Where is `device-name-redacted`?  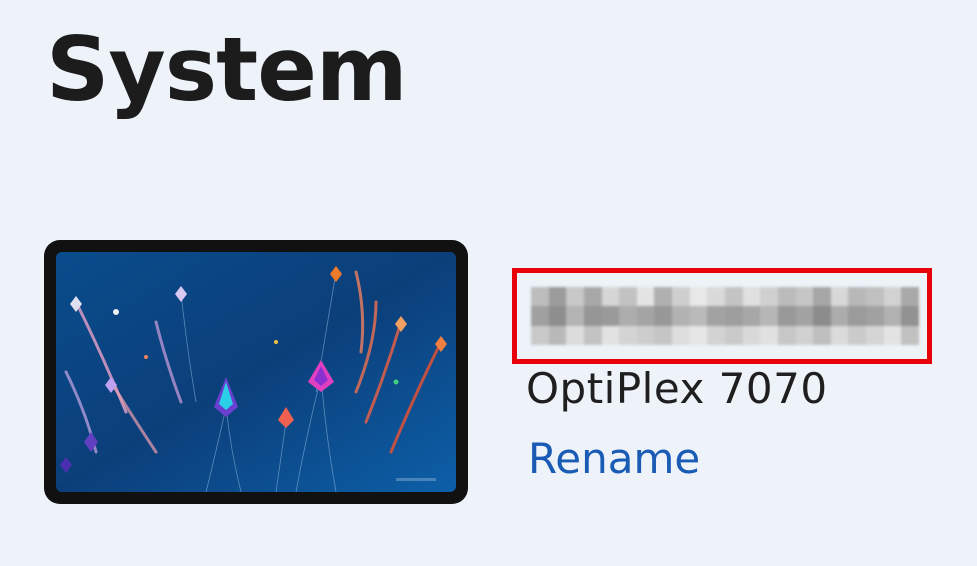
device-name-redacted is located at coordinates (722, 316).